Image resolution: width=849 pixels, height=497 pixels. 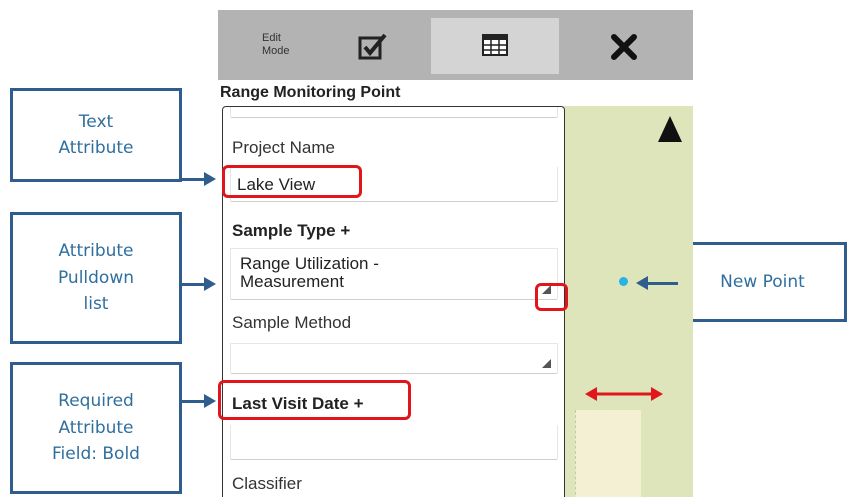 I want to click on dropdown-corner-icon, so click(x=546, y=363).